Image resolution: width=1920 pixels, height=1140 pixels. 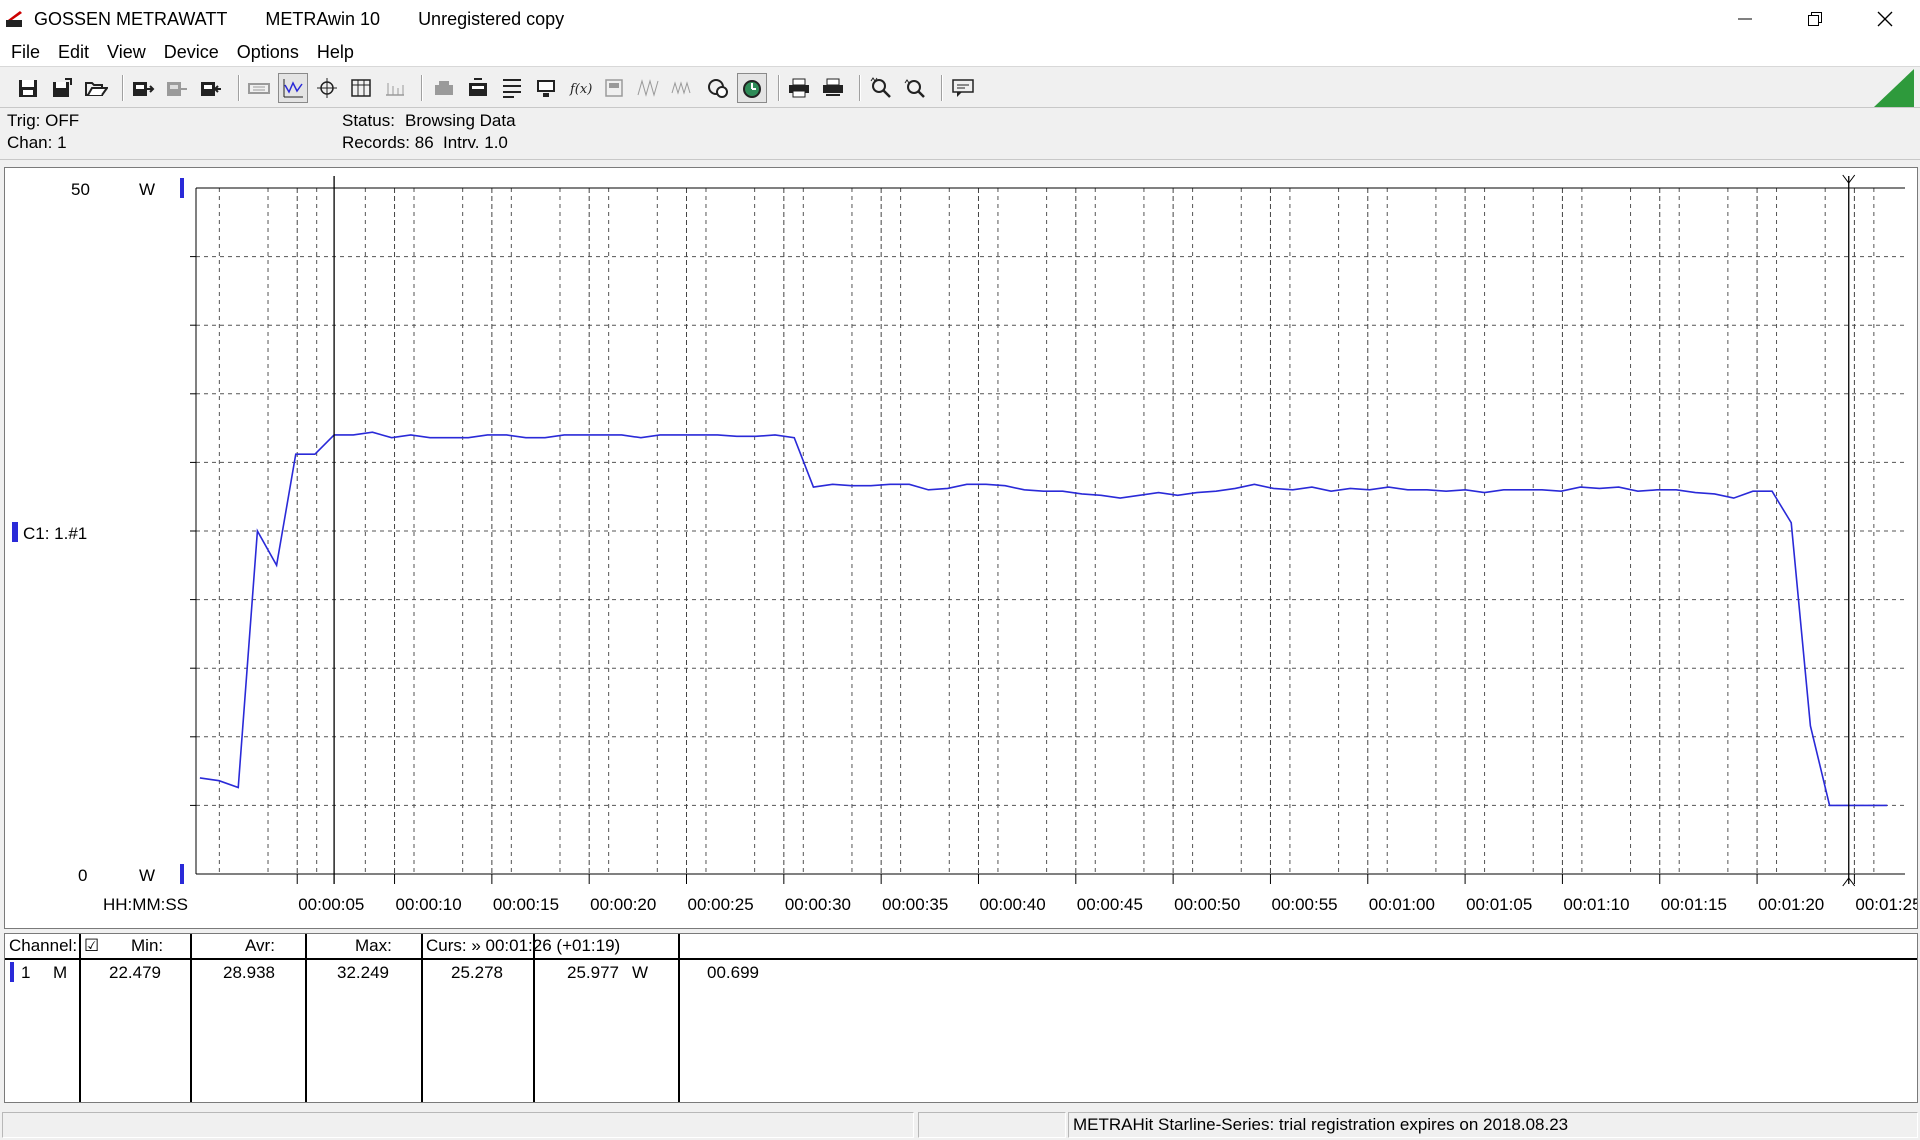 What do you see at coordinates (135, 972) in the screenshot?
I see `row-min: 22.479` at bounding box center [135, 972].